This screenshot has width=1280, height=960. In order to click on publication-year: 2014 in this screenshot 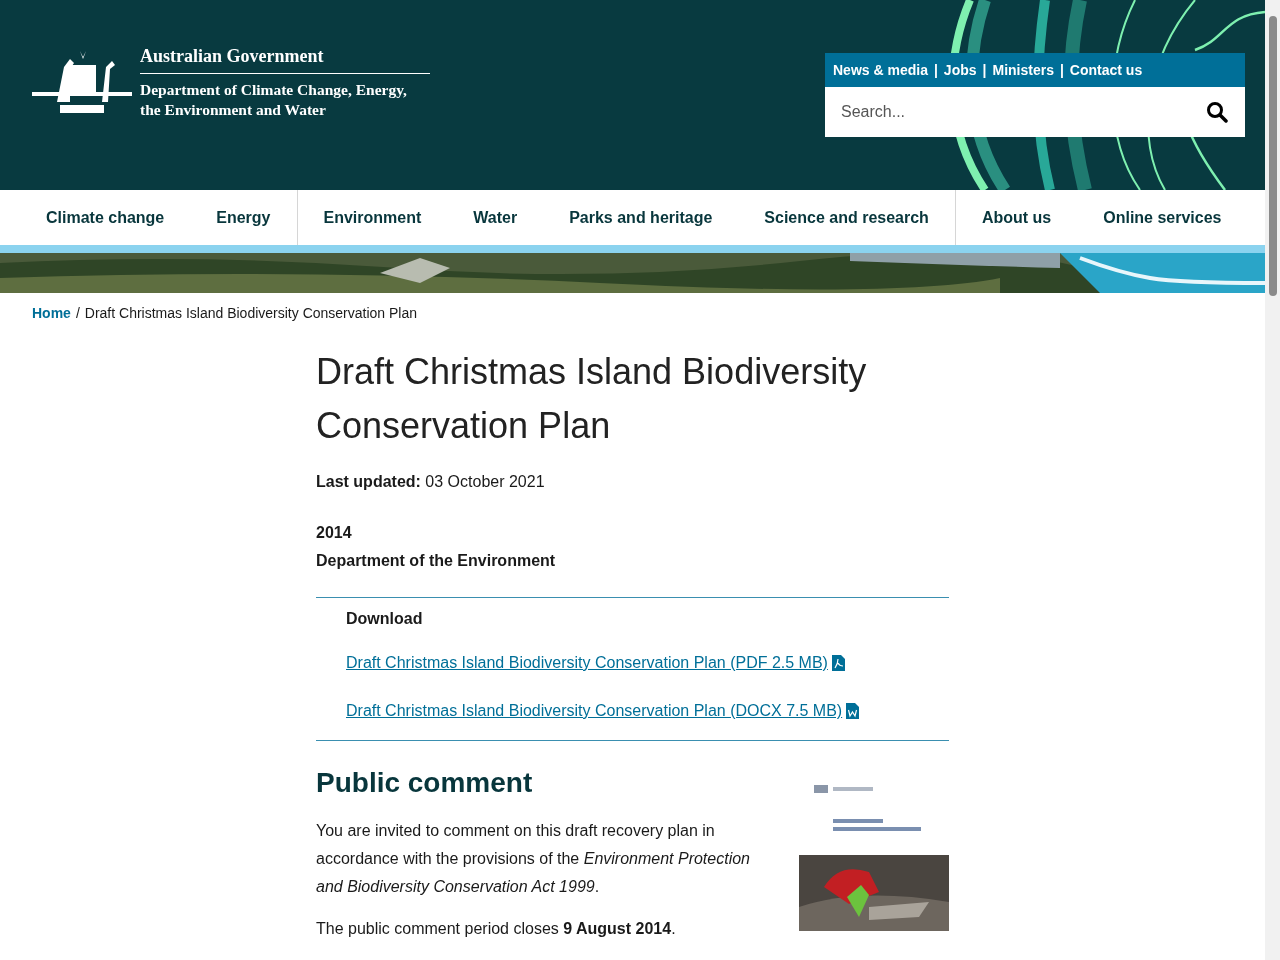, I will do `click(334, 533)`.